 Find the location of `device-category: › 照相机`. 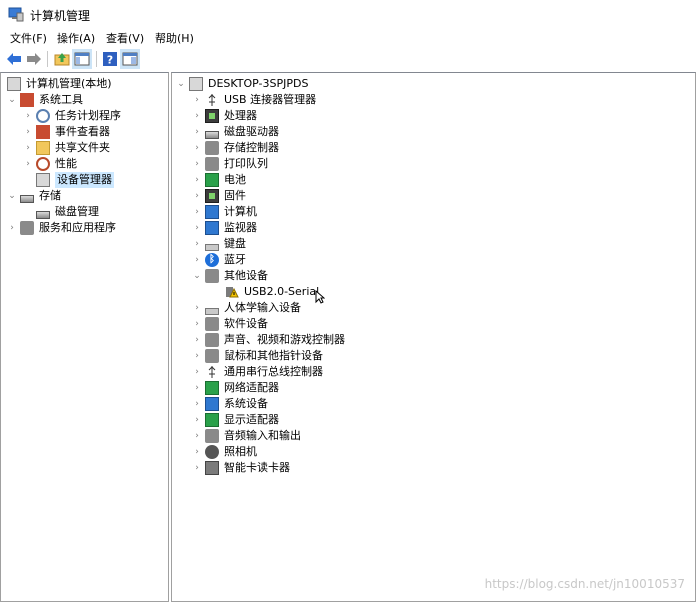

device-category: › 照相机 is located at coordinates (224, 452).